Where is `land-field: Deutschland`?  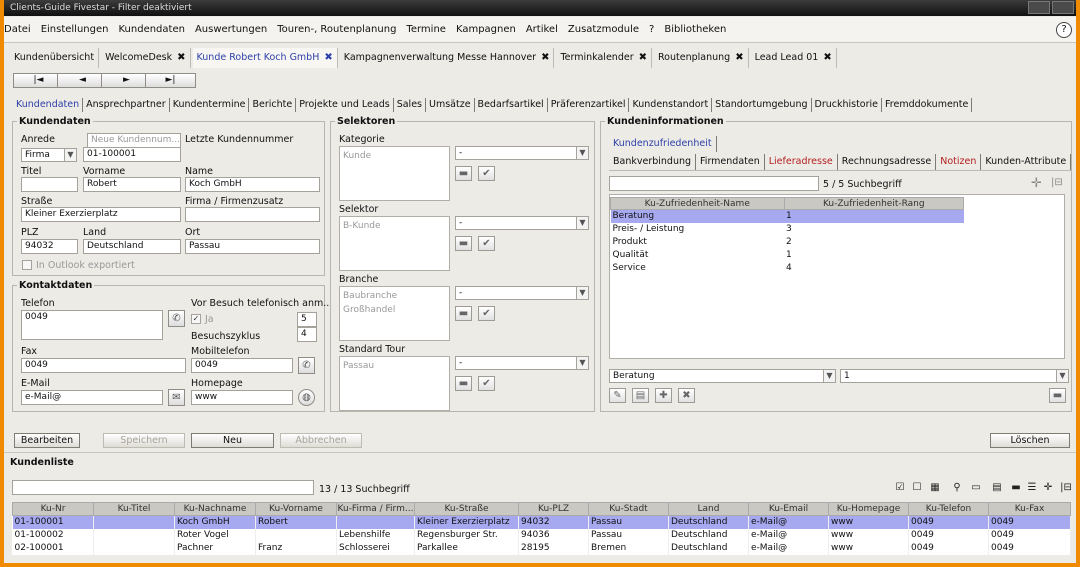
land-field: Deutschland is located at coordinates (132, 246).